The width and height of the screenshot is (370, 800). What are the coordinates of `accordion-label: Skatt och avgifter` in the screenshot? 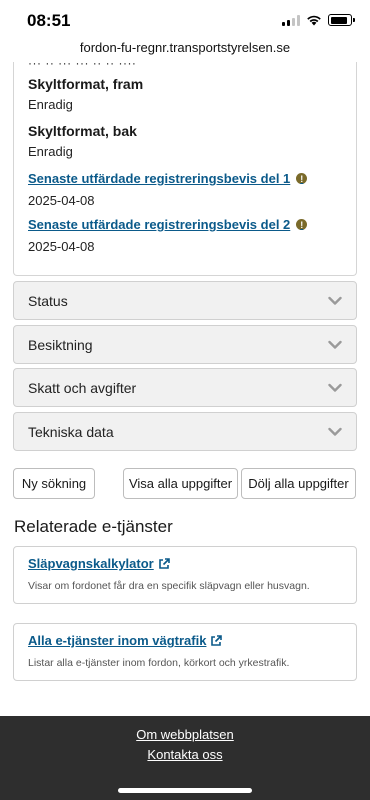 It's located at (82, 387).